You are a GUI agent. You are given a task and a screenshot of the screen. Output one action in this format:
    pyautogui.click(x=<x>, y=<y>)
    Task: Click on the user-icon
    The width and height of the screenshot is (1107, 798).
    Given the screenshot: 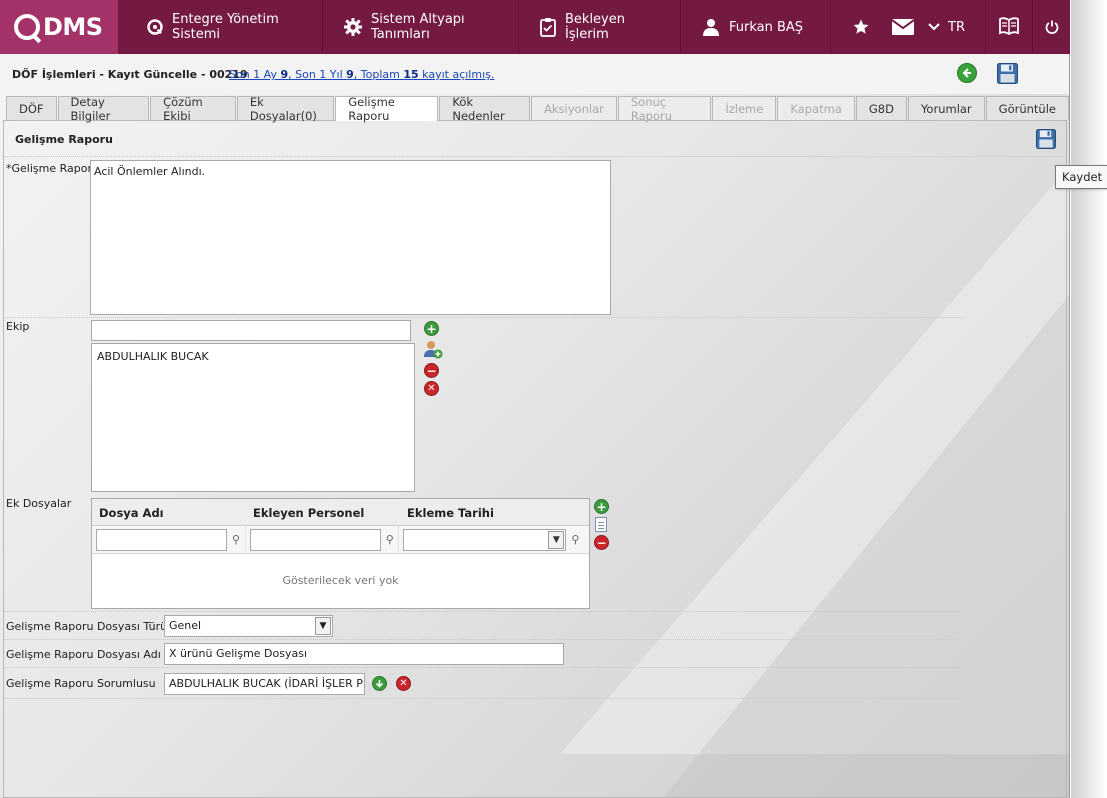 What is the action you would take?
    pyautogui.click(x=711, y=27)
    